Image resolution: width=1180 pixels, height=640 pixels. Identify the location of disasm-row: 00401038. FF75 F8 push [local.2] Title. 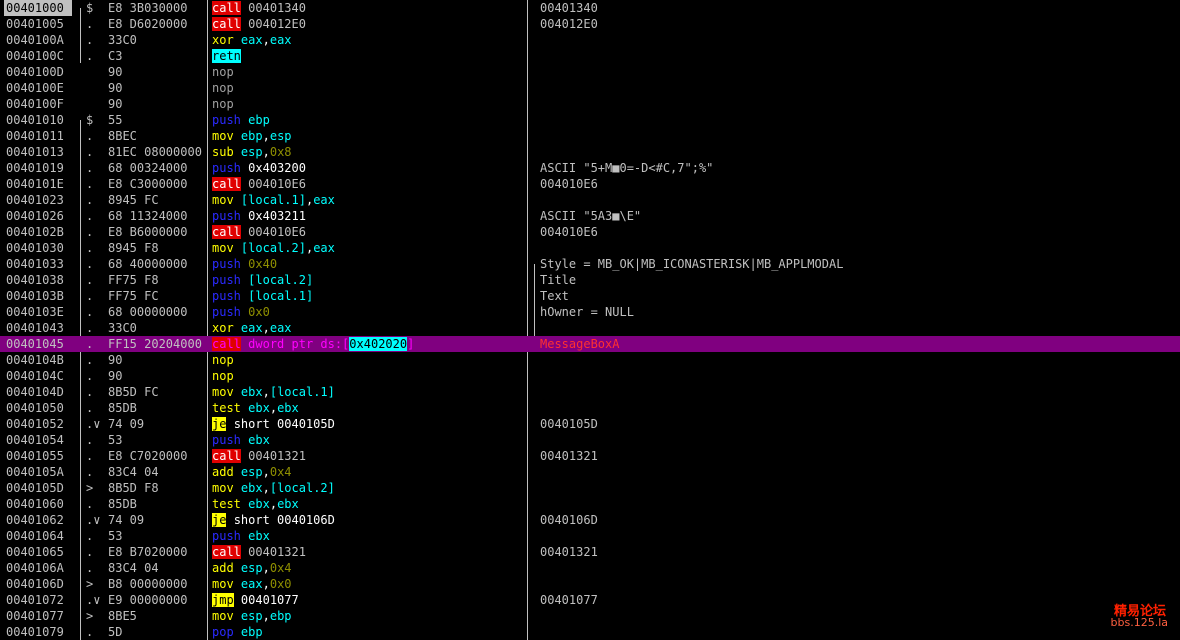
(590, 280).